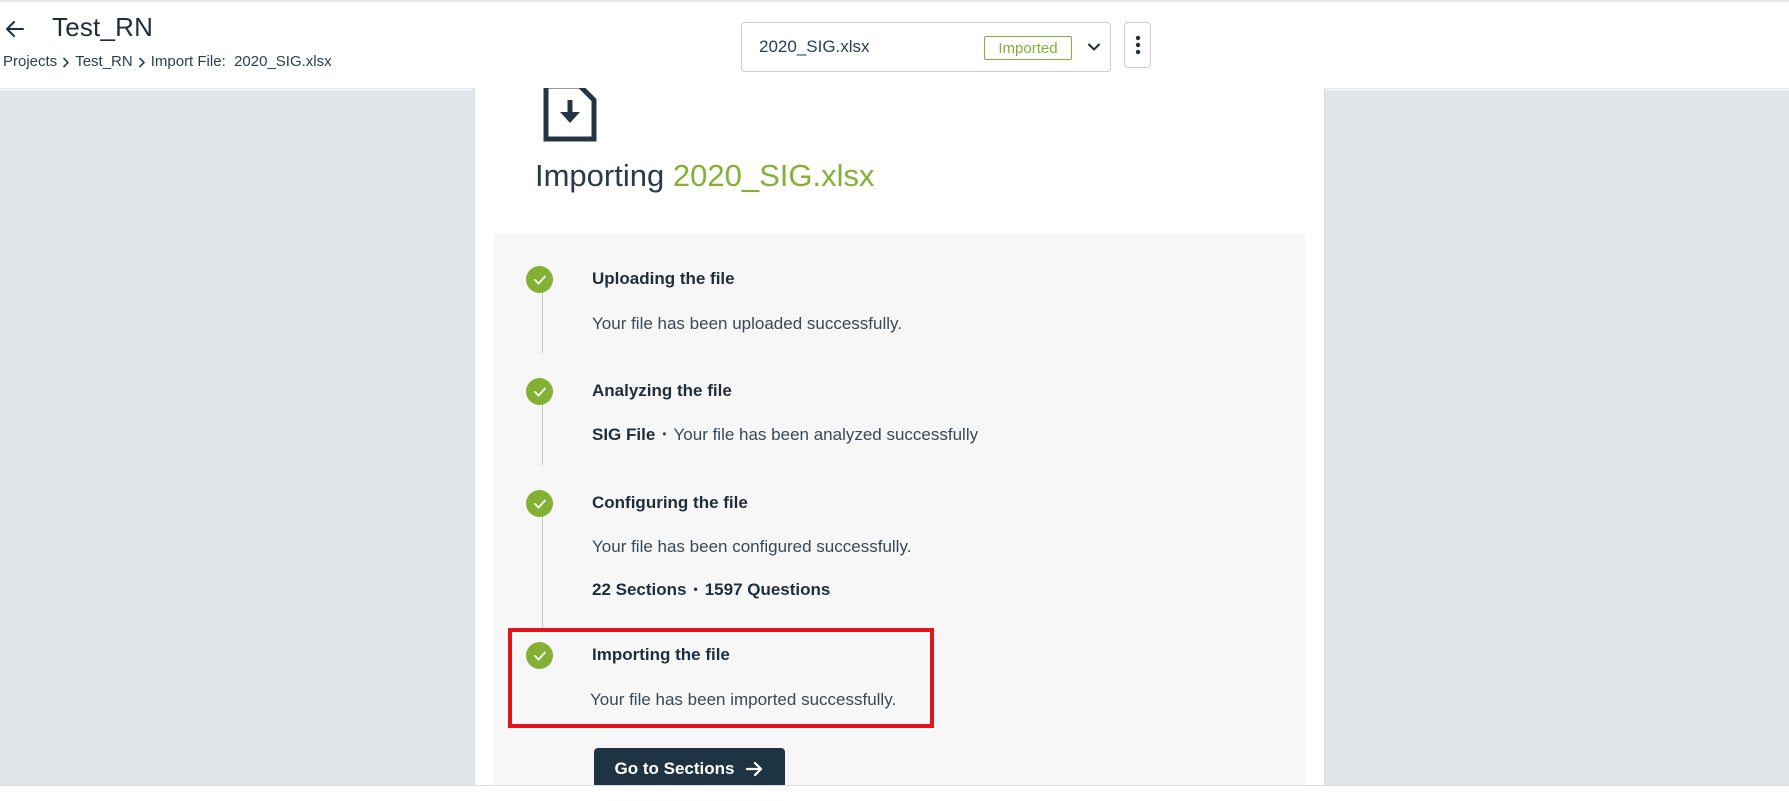 This screenshot has width=1789, height=801. What do you see at coordinates (570, 112) in the screenshot?
I see `import-file-icon` at bounding box center [570, 112].